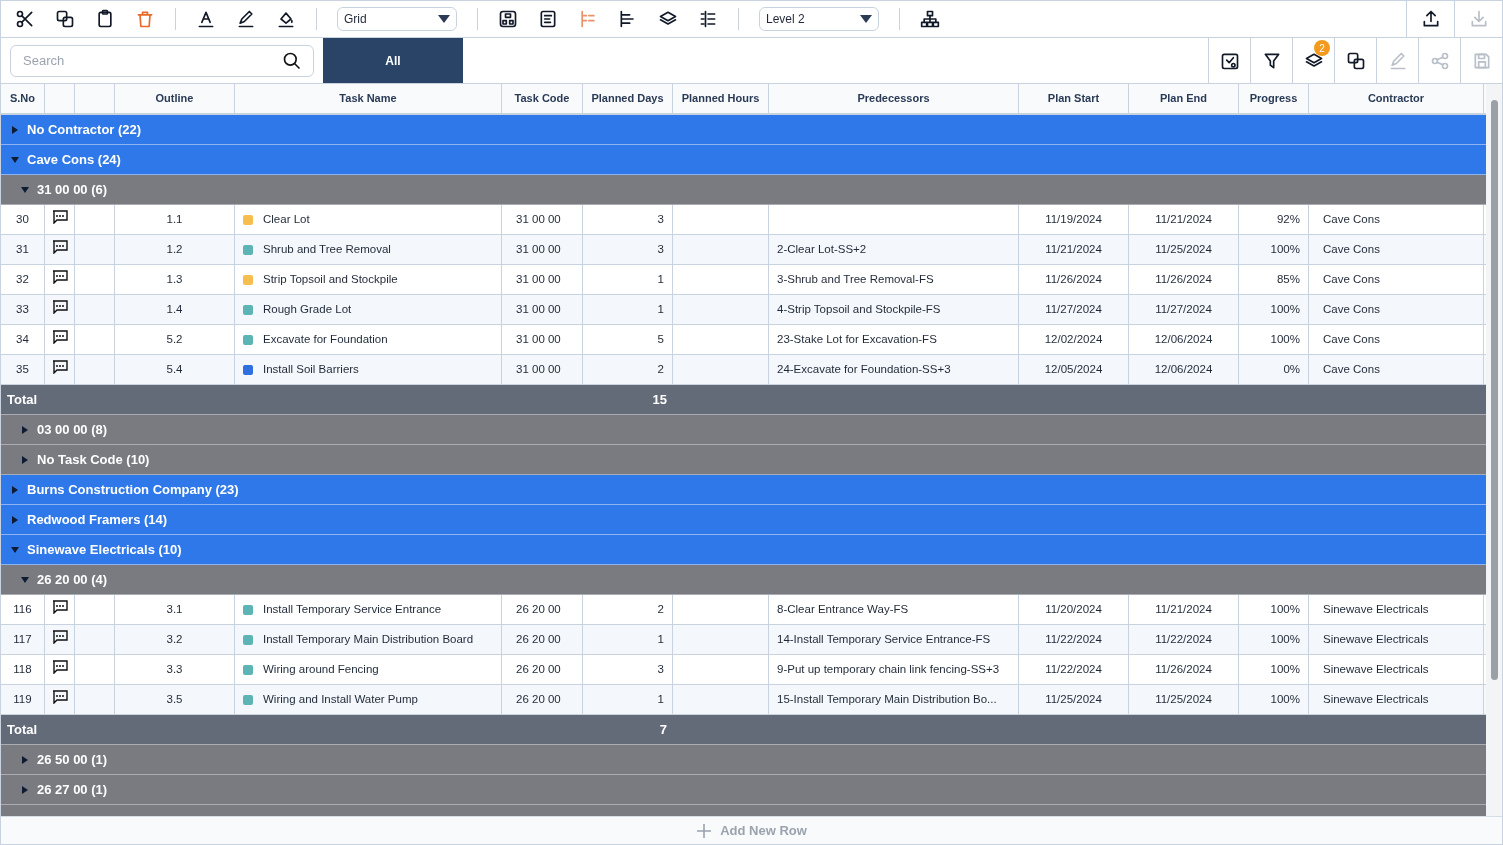 The width and height of the screenshot is (1503, 845). I want to click on text-color-icon, so click(206, 19).